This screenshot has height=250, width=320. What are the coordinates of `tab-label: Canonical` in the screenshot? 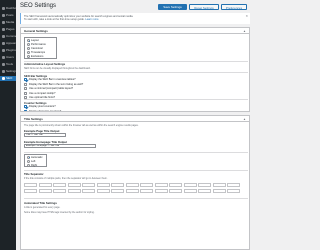 It's located at (37, 48).